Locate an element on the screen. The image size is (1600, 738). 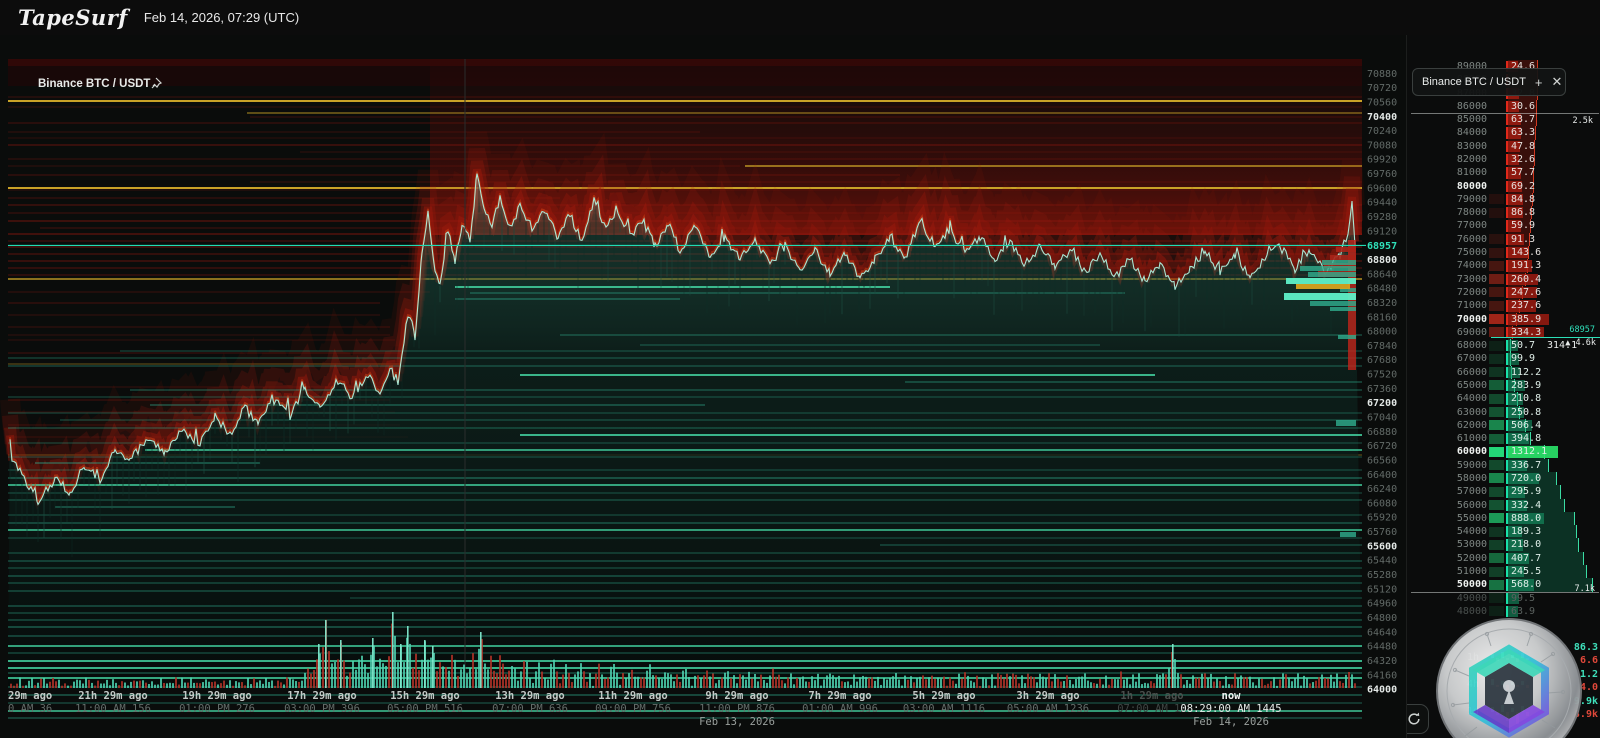
order-book-row: 65000 283.9 is located at coordinates (1503, 385).